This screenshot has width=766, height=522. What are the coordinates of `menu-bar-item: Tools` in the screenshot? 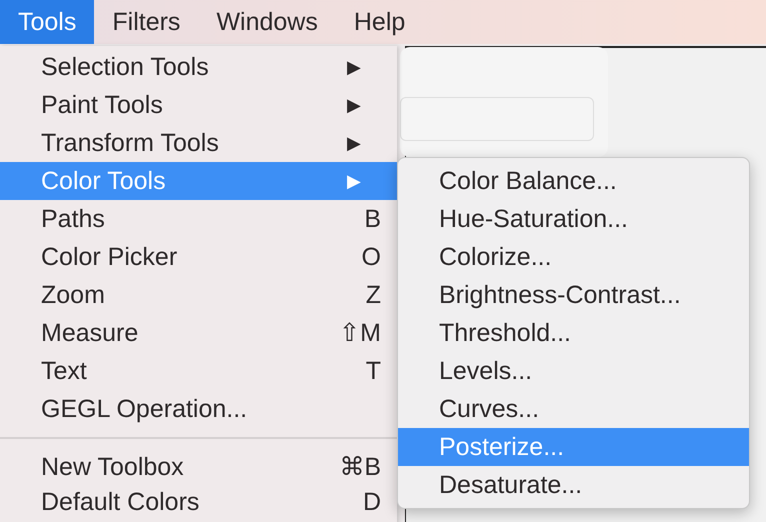 It's located at (47, 22).